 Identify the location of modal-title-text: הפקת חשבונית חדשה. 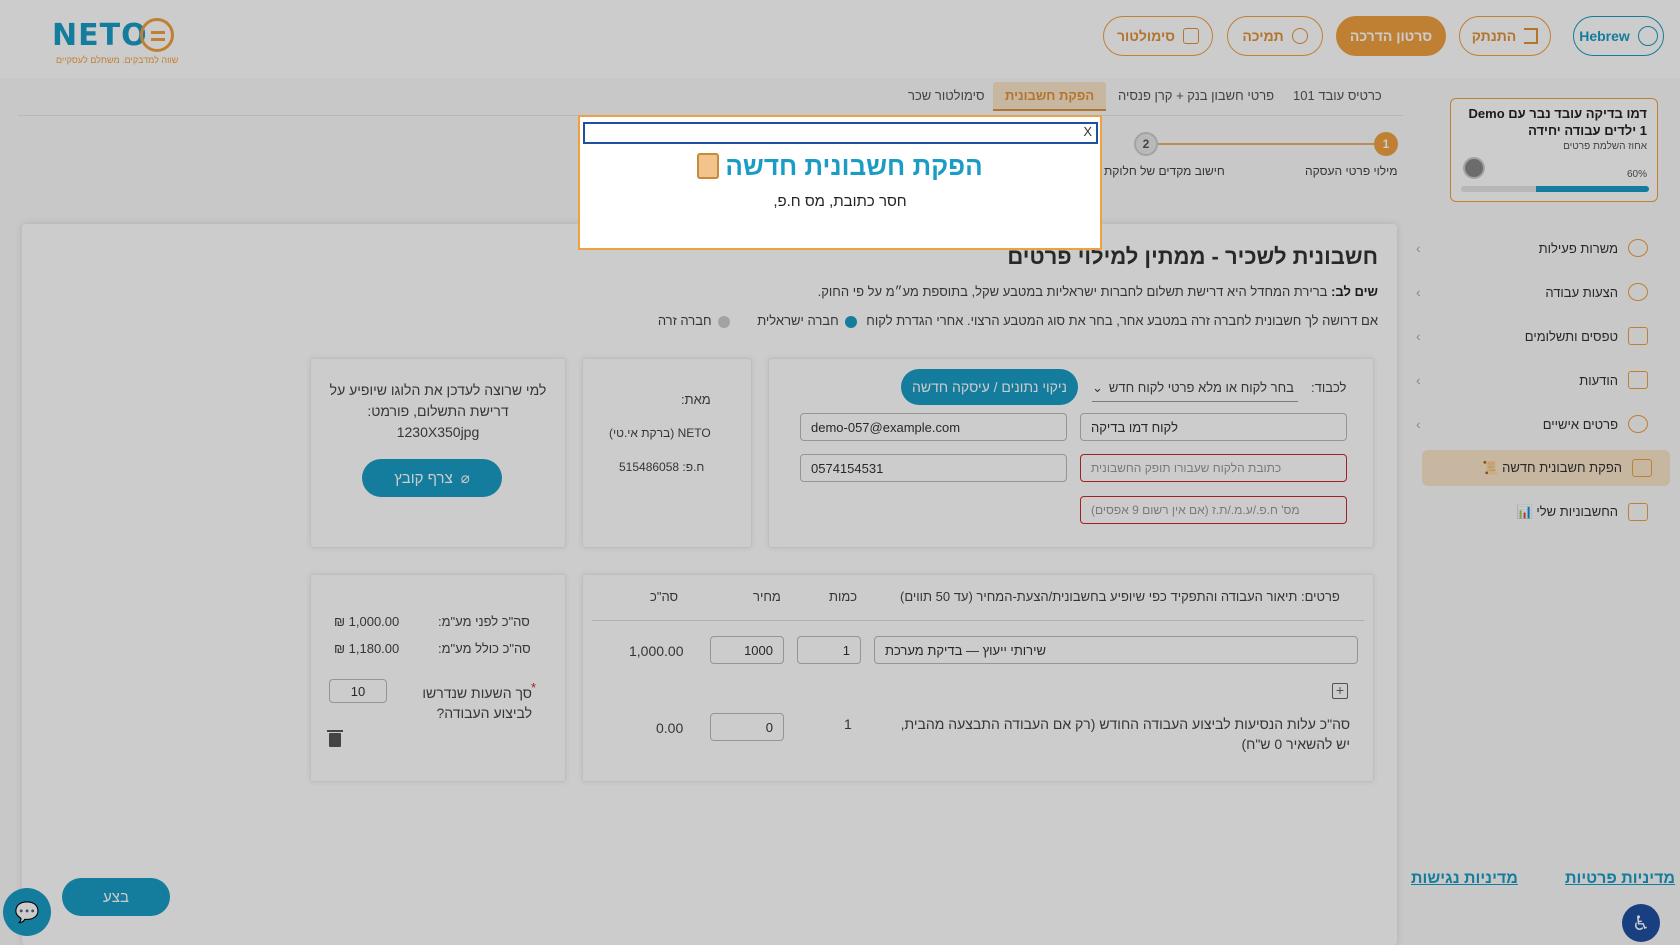
(854, 166).